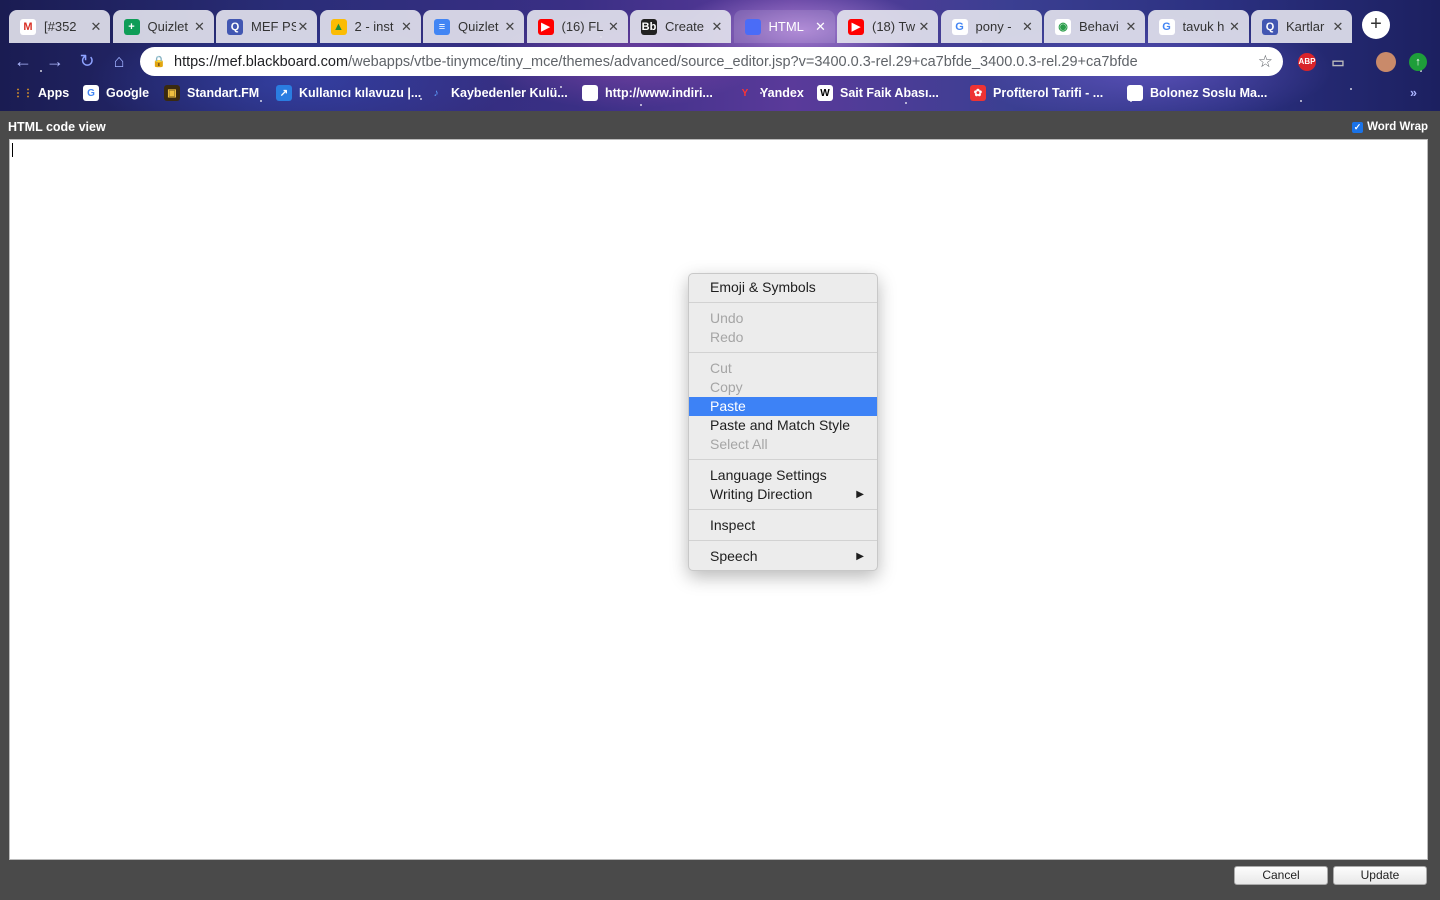 The image size is (1440, 900). Describe the element at coordinates (442, 26) in the screenshot. I see `docs-icon: ≡` at that location.